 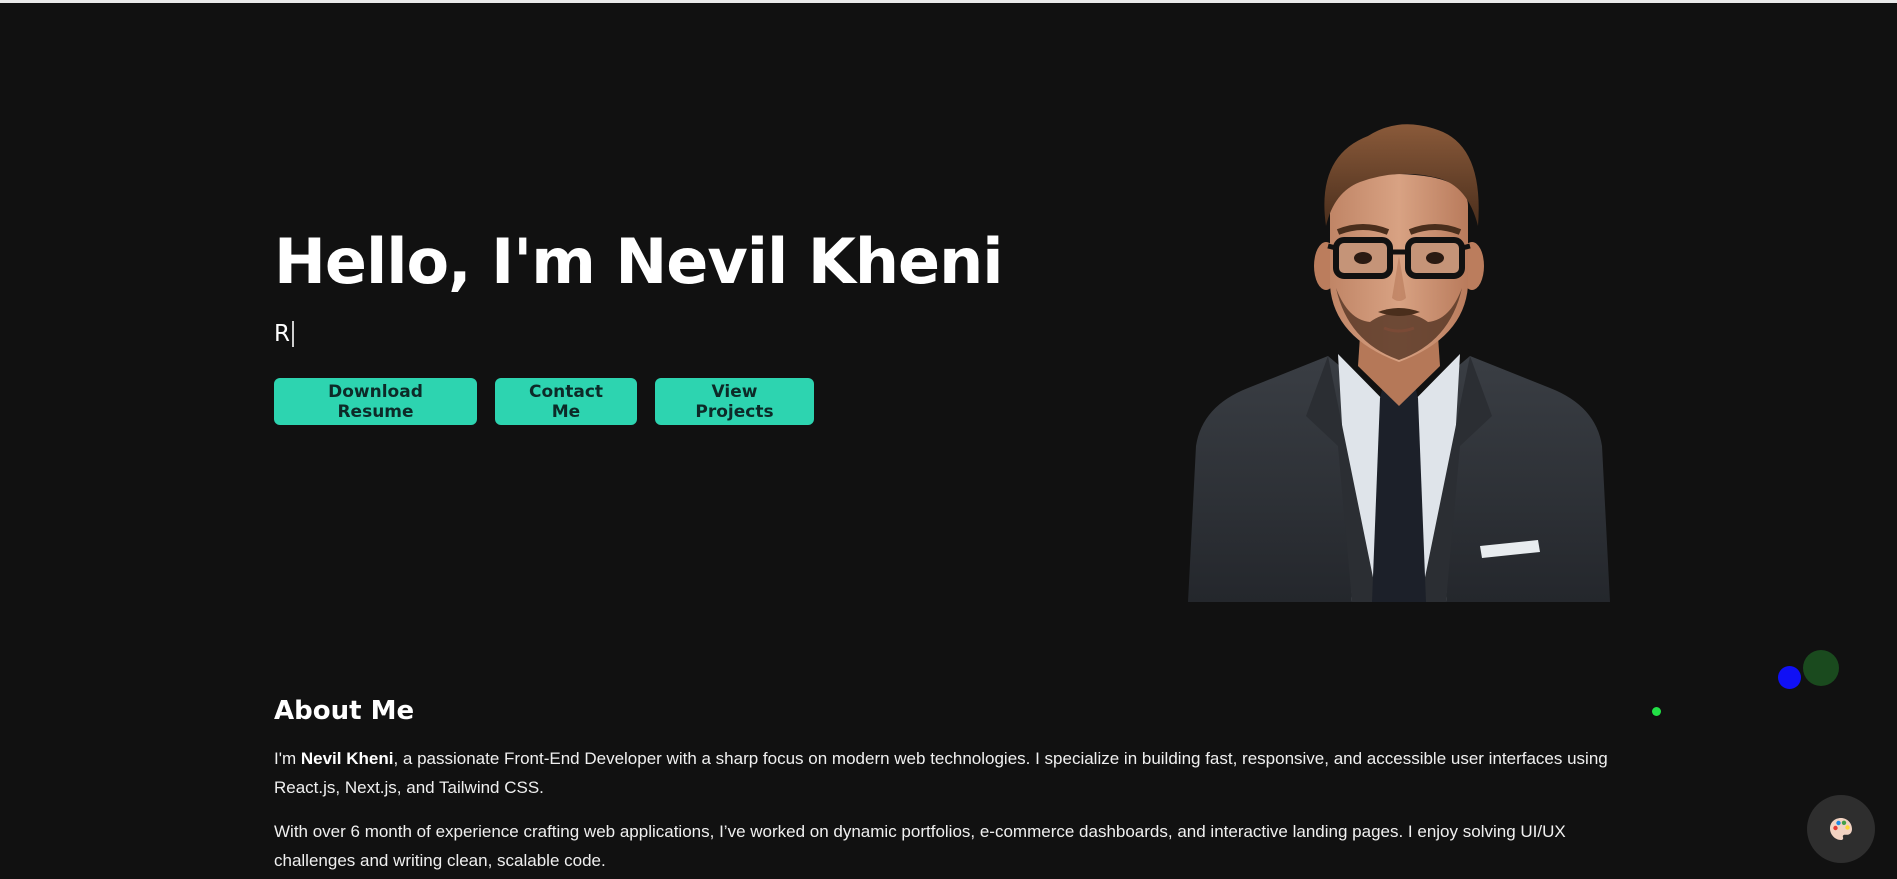 I want to click on about-title: About Me, so click(x=344, y=711).